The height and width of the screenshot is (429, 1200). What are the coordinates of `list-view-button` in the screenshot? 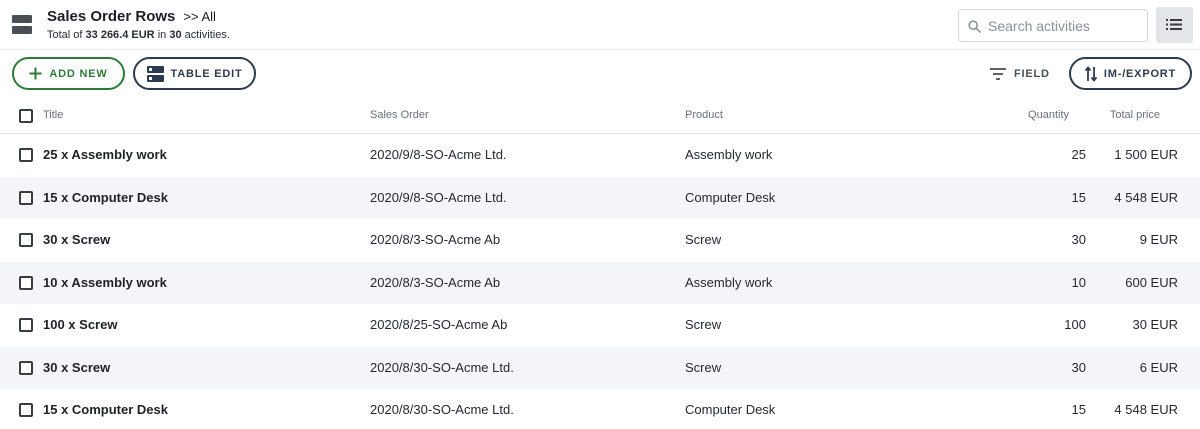 It's located at (1174, 25).